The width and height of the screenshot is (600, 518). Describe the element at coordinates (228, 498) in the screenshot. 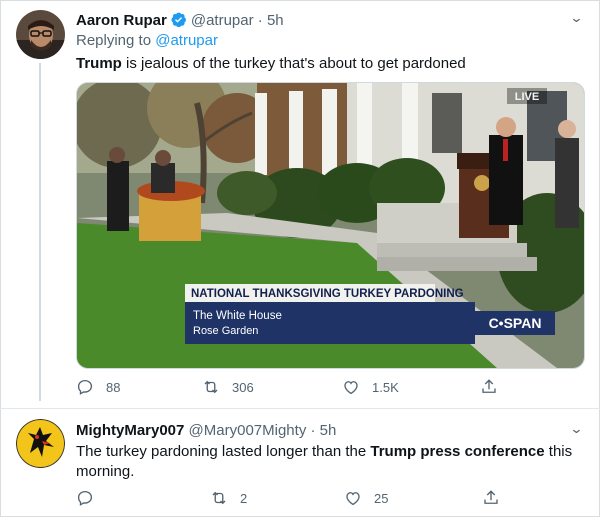

I see `retweet-button: 2` at that location.